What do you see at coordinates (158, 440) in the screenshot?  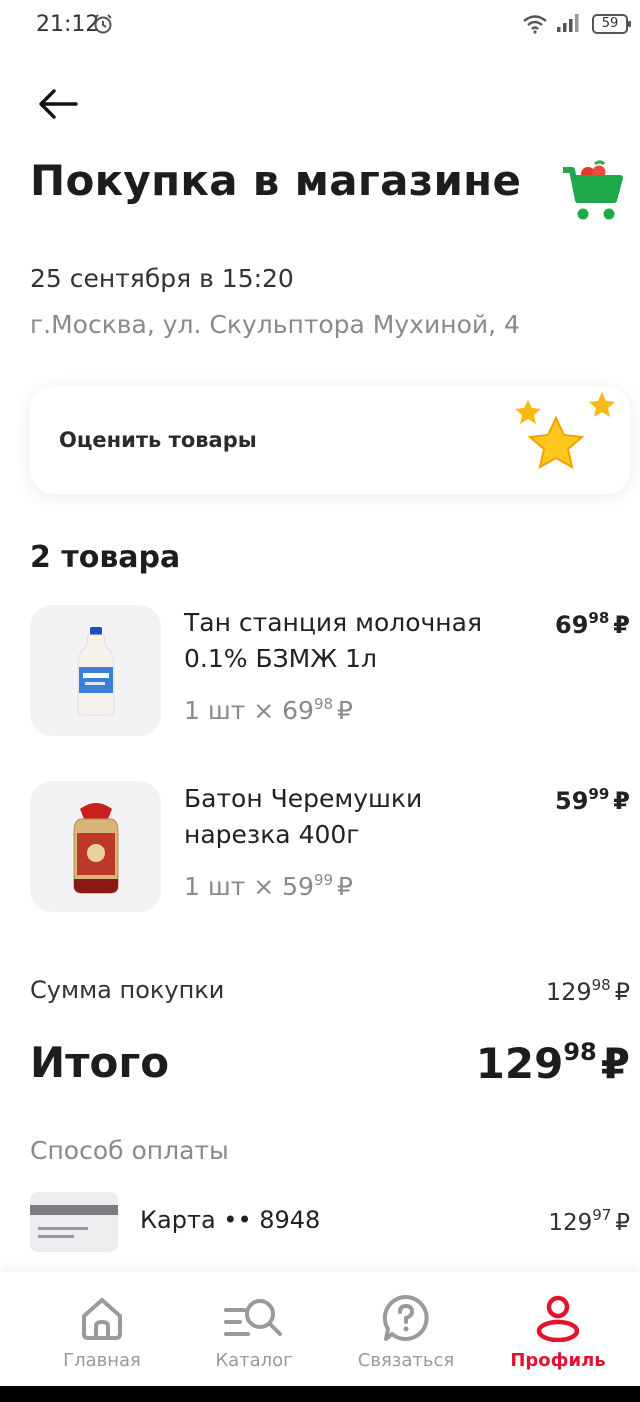 I see `rate-products-label: Оценить товары` at bounding box center [158, 440].